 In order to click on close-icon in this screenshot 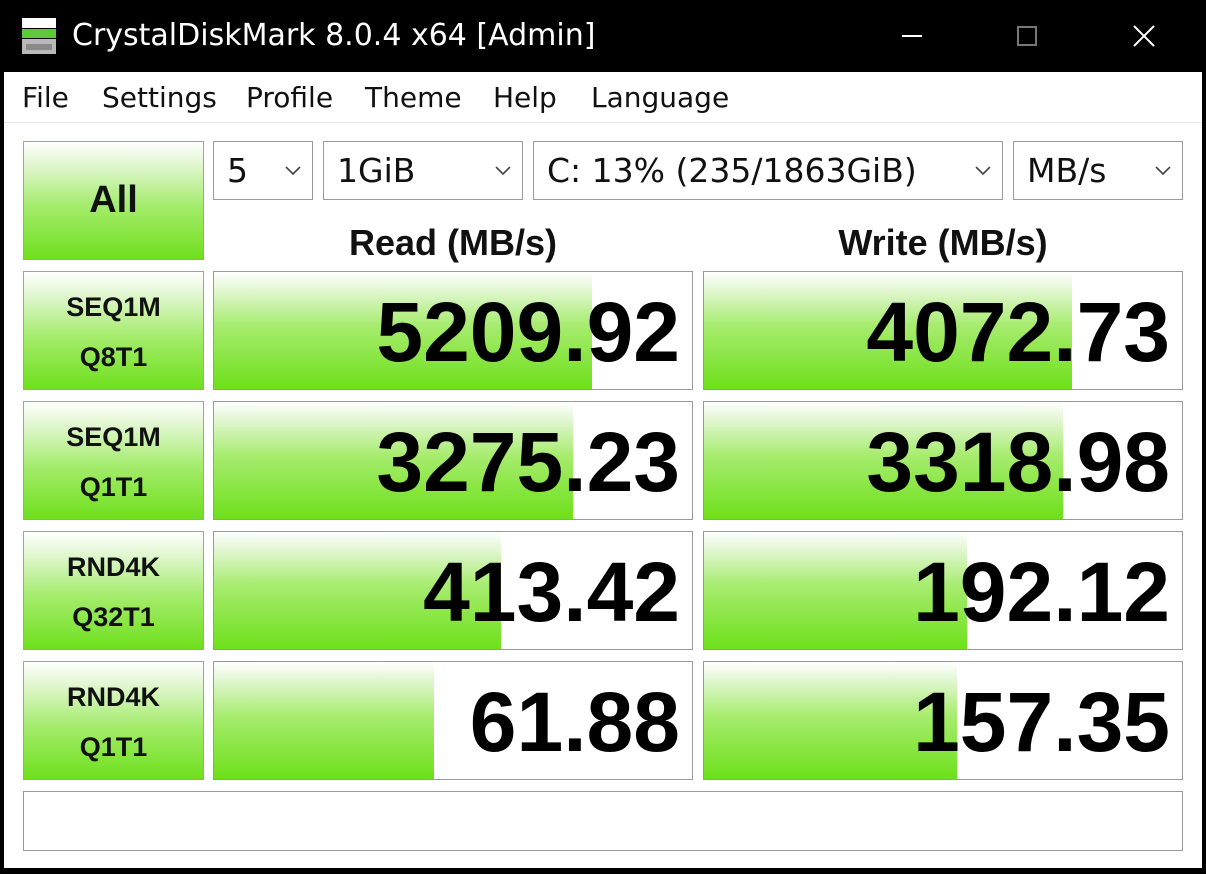, I will do `click(1144, 36)`.